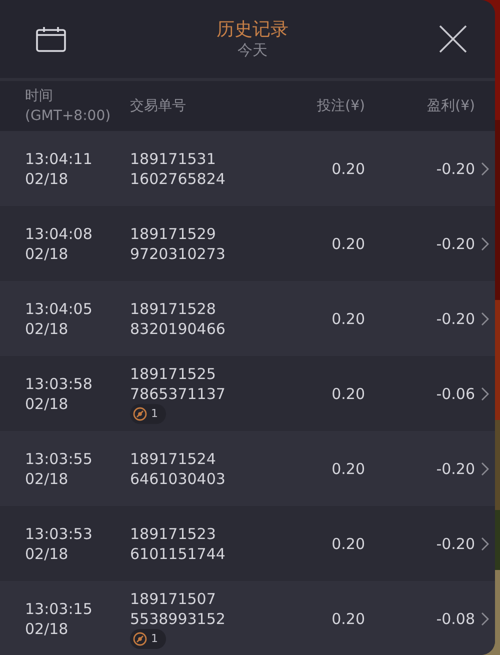  I want to click on order-number: 6461030403, so click(178, 478).